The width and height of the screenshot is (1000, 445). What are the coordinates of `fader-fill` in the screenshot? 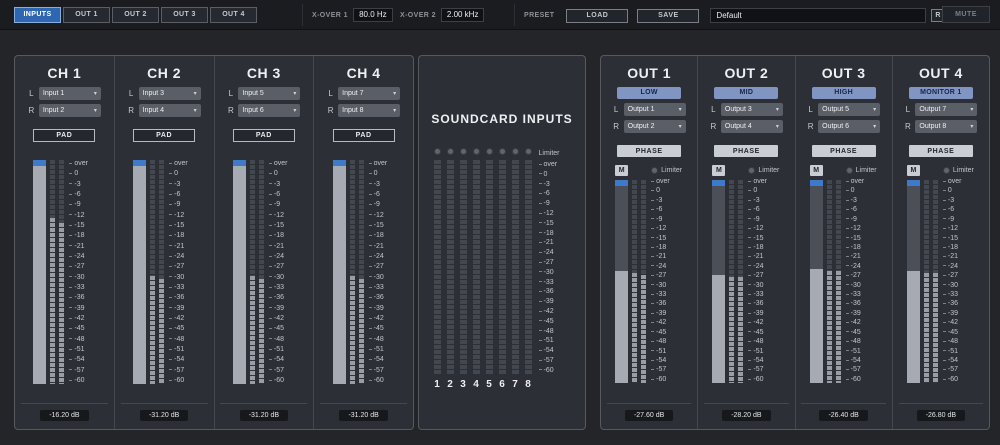 It's located at (816, 326).